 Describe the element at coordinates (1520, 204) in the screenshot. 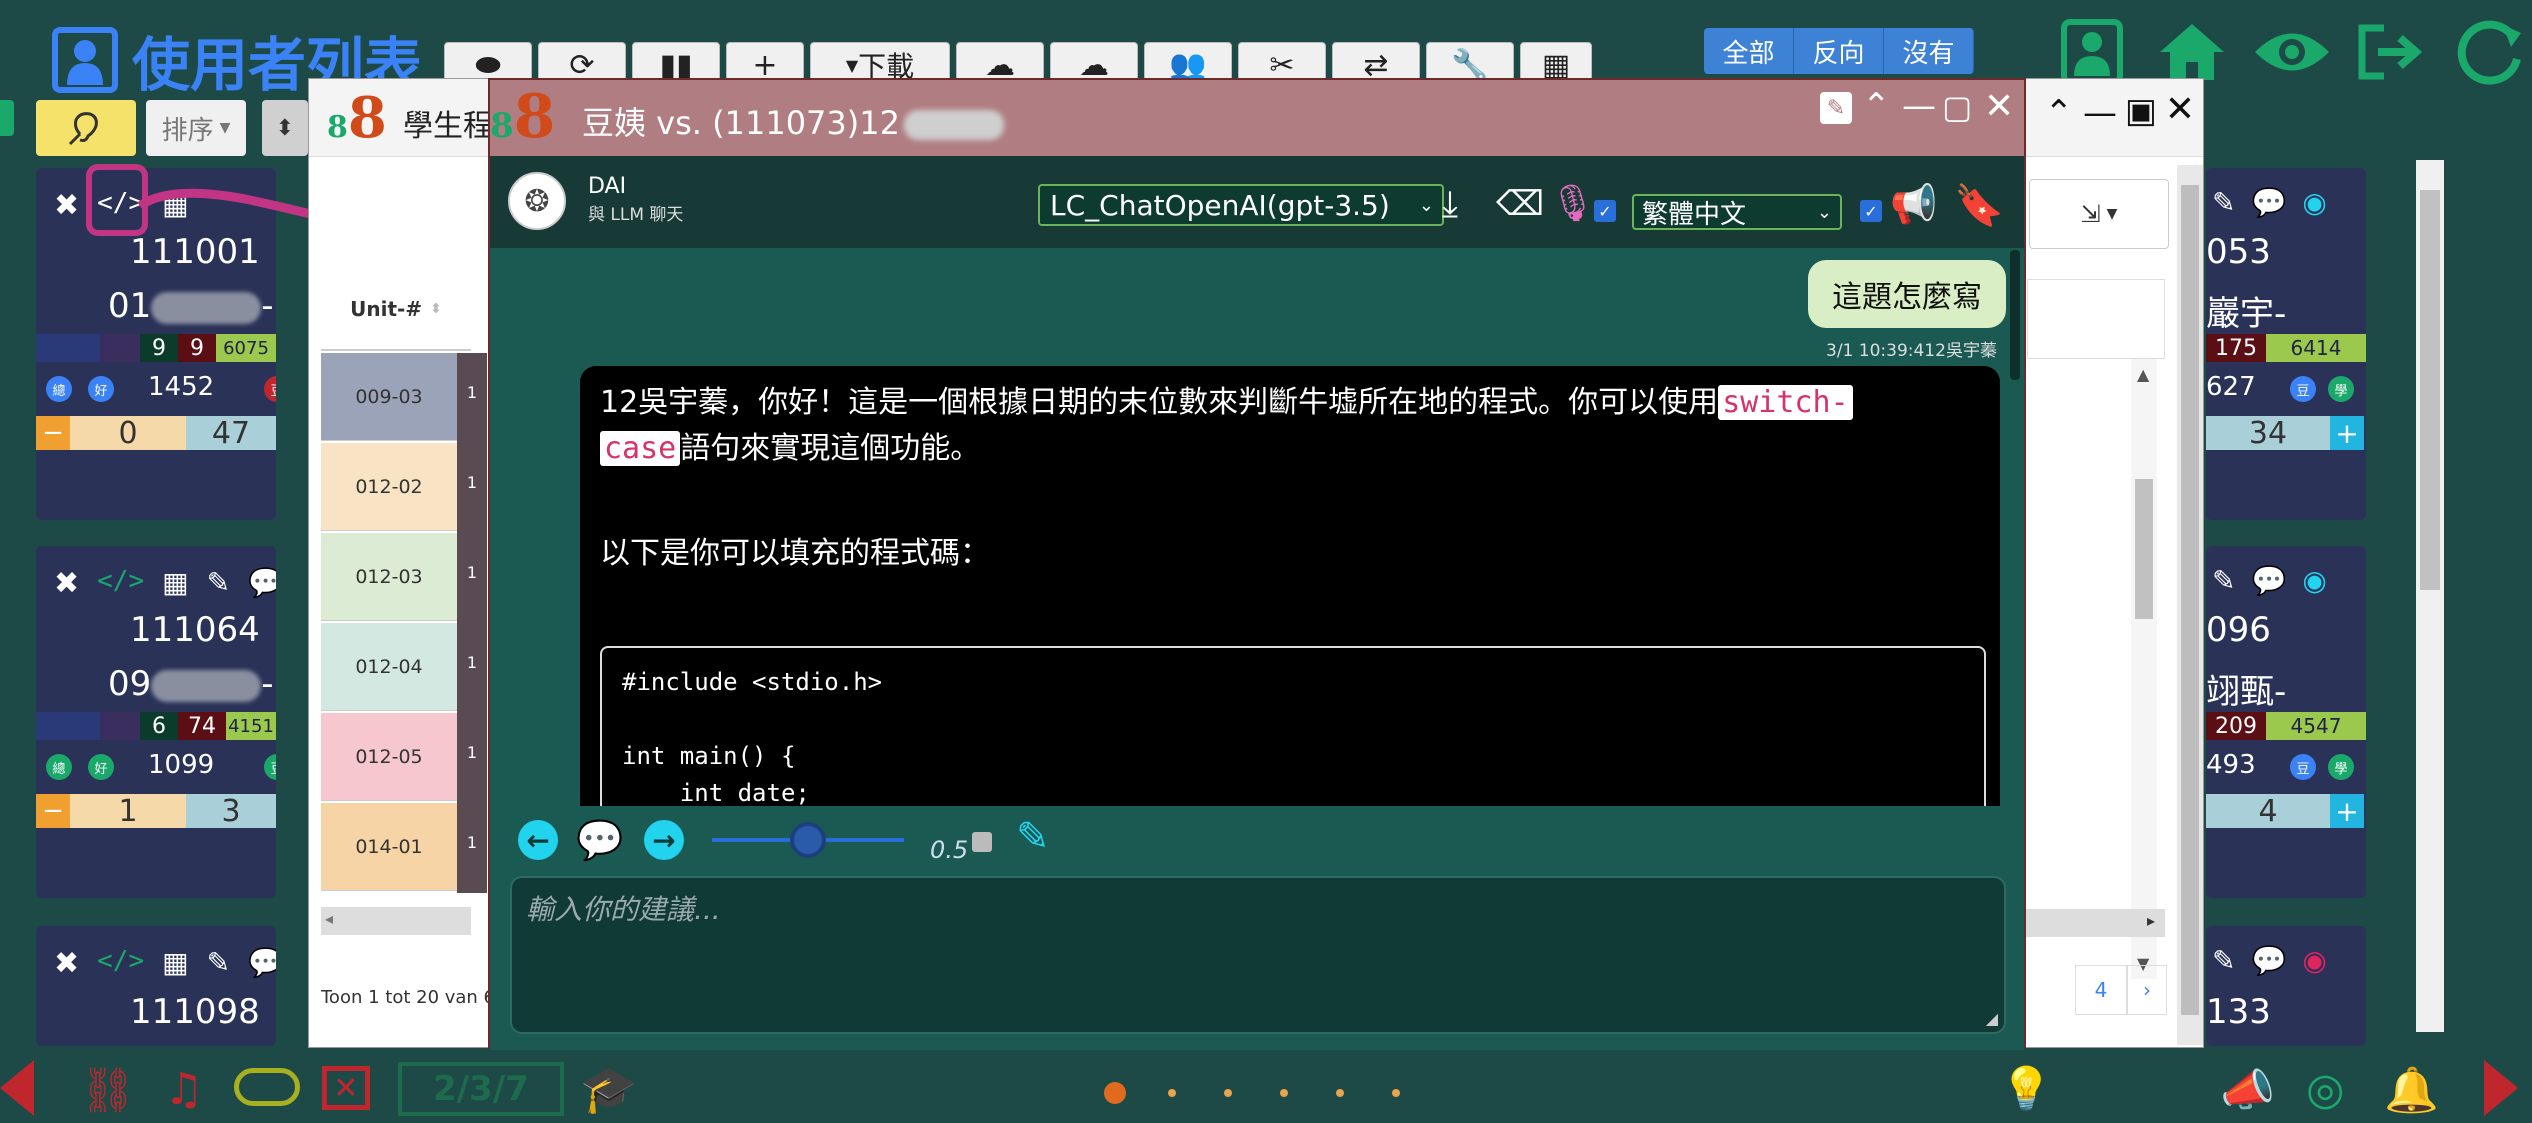

I see `eraser-icon: ⌫` at that location.